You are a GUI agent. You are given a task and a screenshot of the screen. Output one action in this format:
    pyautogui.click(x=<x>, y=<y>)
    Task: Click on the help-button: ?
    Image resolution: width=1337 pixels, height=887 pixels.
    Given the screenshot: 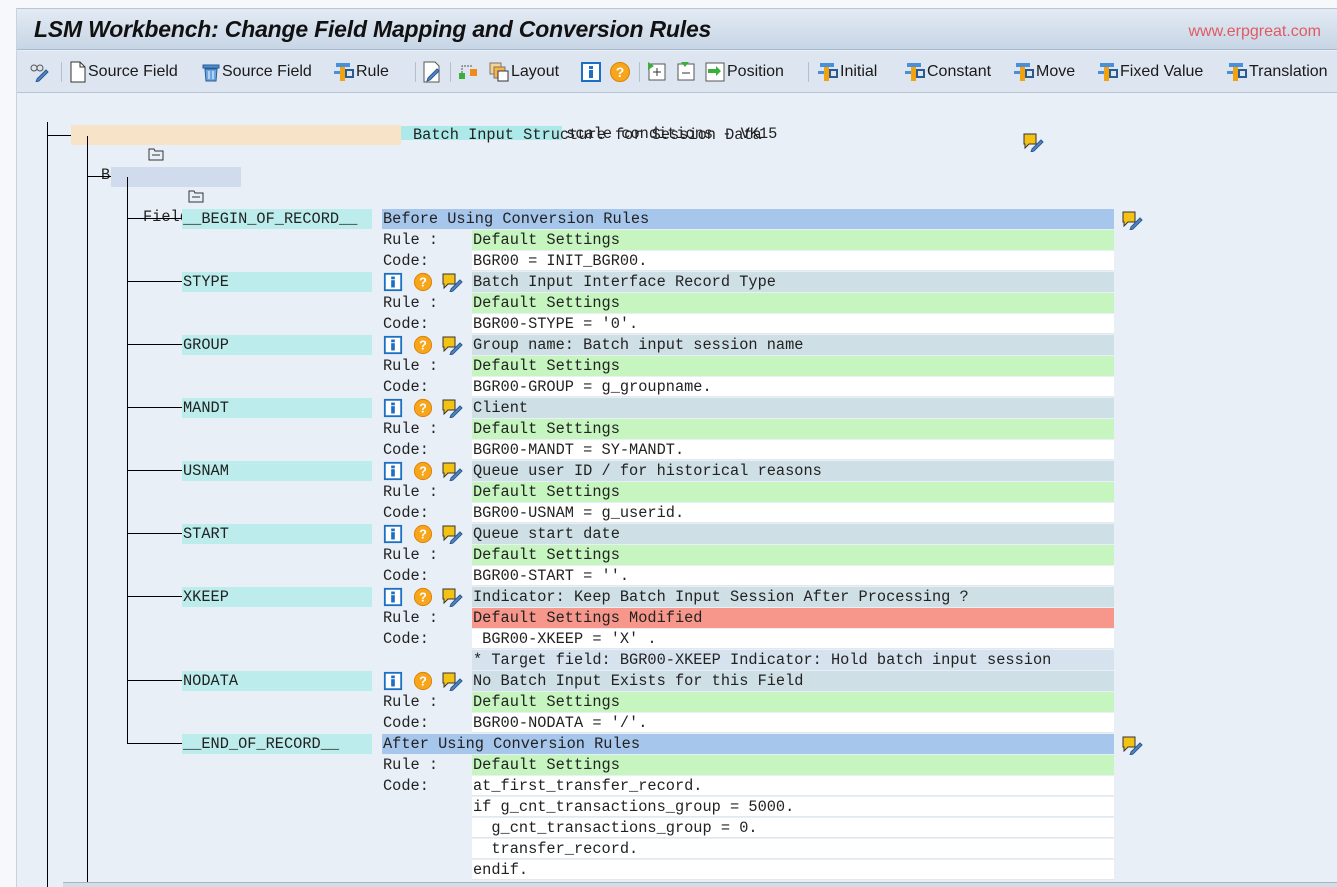 What is the action you would take?
    pyautogui.click(x=620, y=72)
    